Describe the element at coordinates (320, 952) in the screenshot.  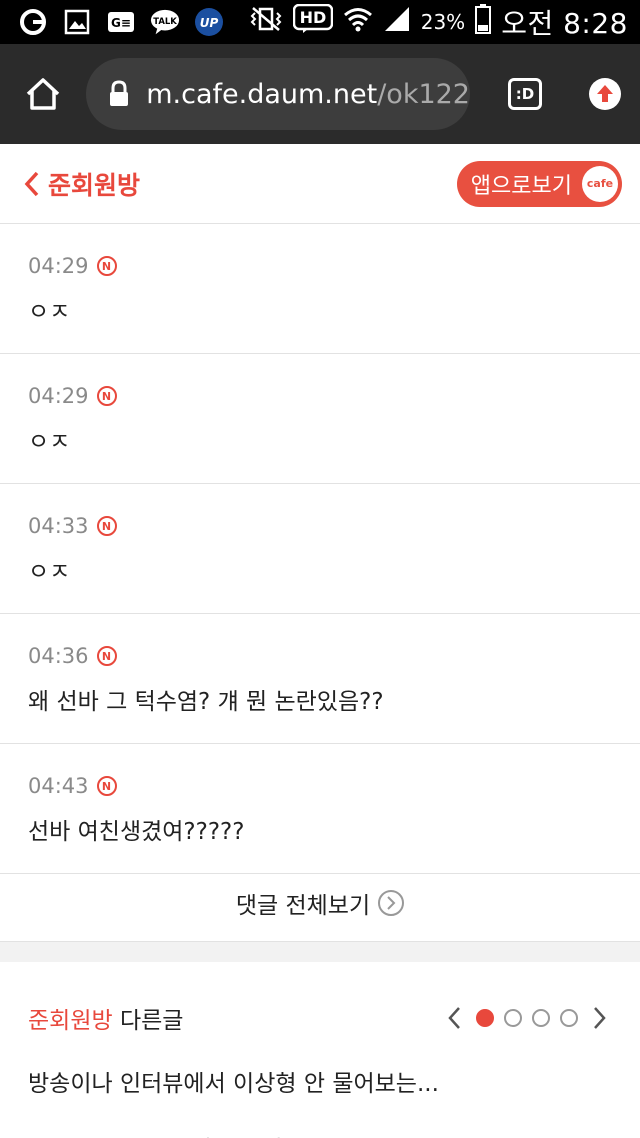
I see `section-divider` at that location.